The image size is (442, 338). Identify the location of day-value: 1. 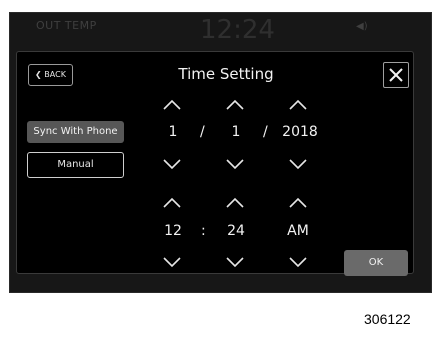
(236, 132).